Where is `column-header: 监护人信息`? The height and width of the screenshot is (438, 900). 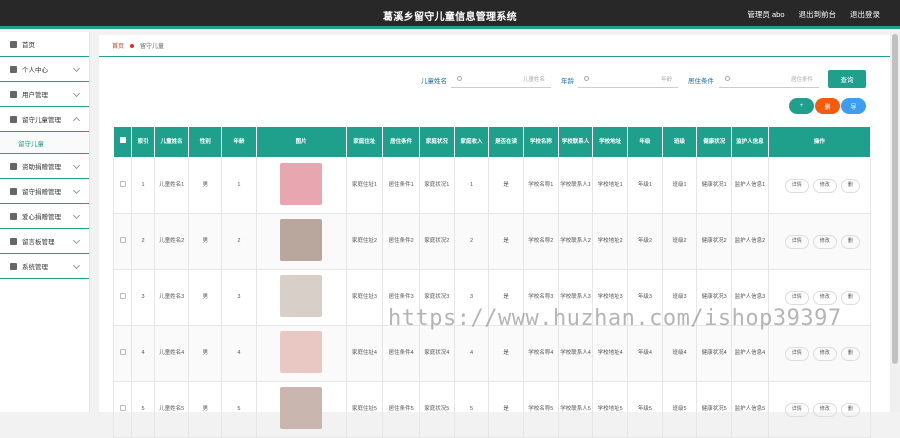 column-header: 监护人信息 is located at coordinates (750, 142).